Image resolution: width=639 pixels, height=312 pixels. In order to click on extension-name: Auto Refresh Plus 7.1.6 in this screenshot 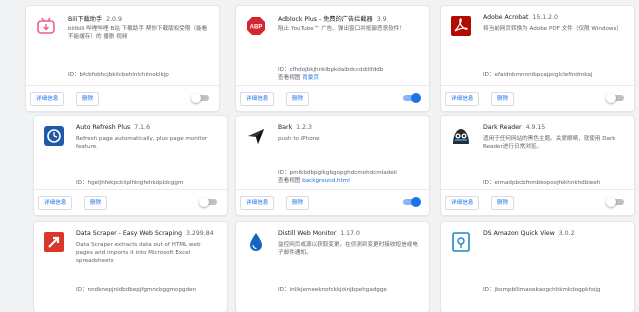, I will do `click(148, 127)`.